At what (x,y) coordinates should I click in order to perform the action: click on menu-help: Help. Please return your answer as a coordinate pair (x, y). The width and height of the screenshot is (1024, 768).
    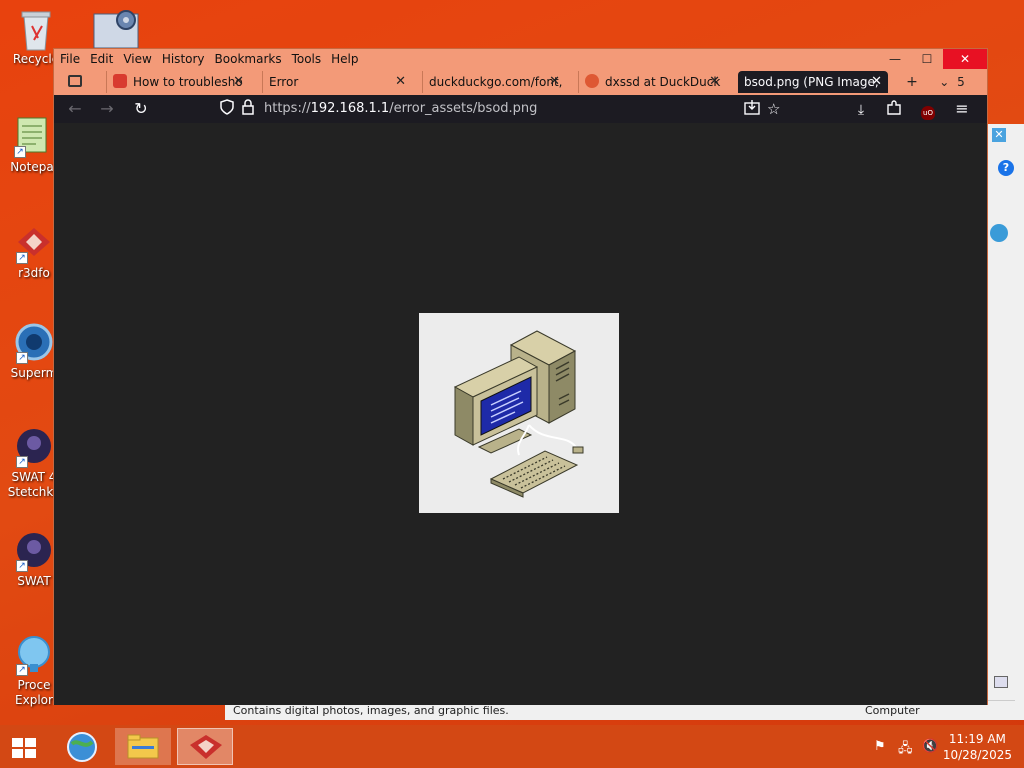
    Looking at the image, I should click on (344, 59).